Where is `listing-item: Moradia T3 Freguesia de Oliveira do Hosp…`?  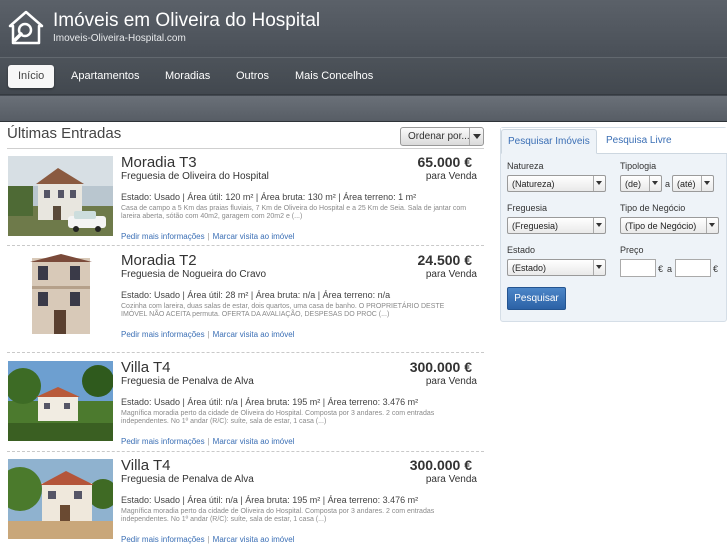
listing-item: Moradia T3 Freguesia de Oliveira do Hosp… is located at coordinates (245, 200).